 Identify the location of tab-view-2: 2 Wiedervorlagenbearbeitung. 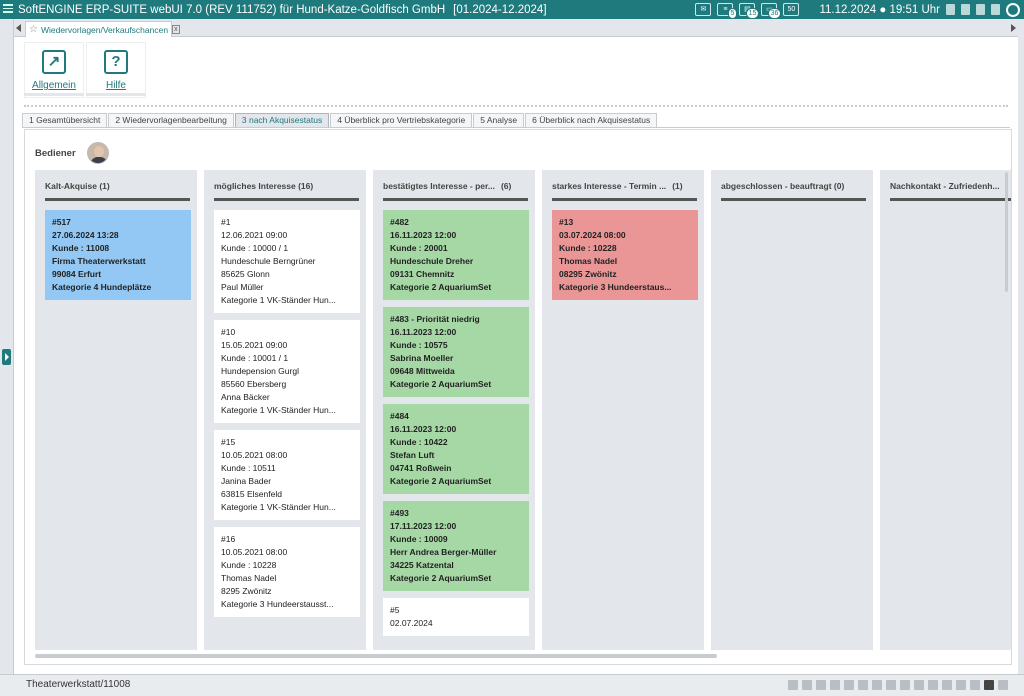
(171, 120).